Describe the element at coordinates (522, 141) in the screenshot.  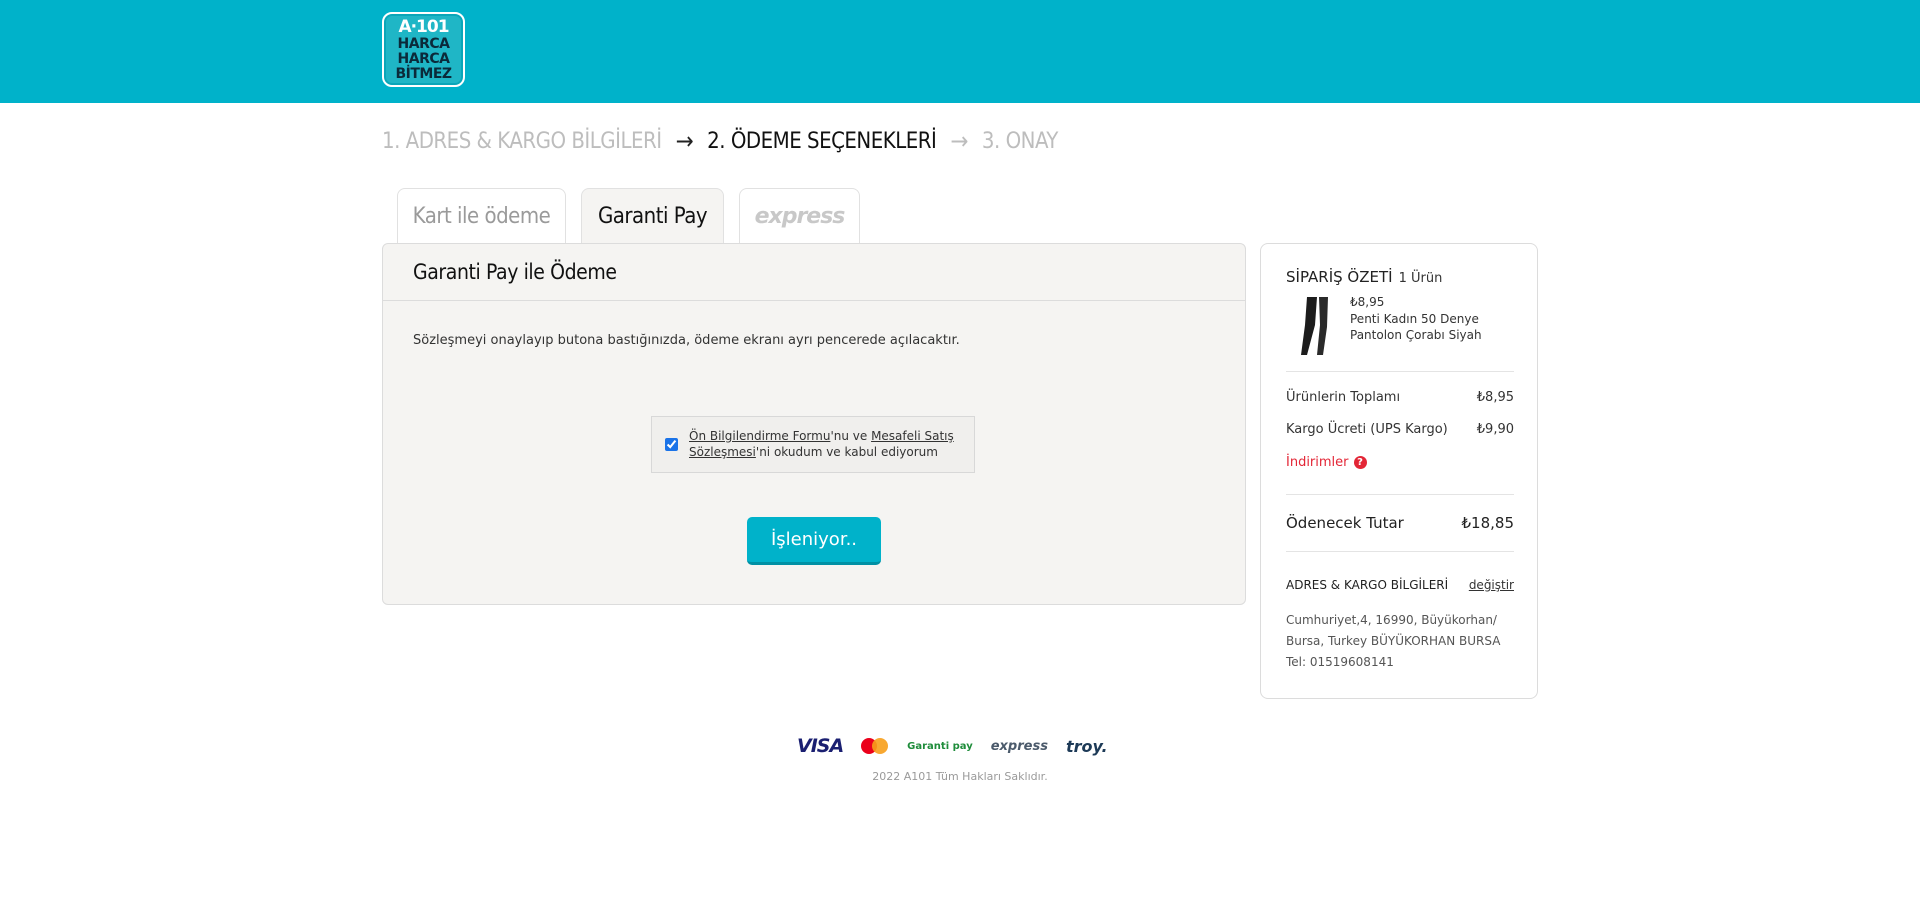
I see `step-address: 1. ADRES & KARGO BİLGİLERİ` at that location.